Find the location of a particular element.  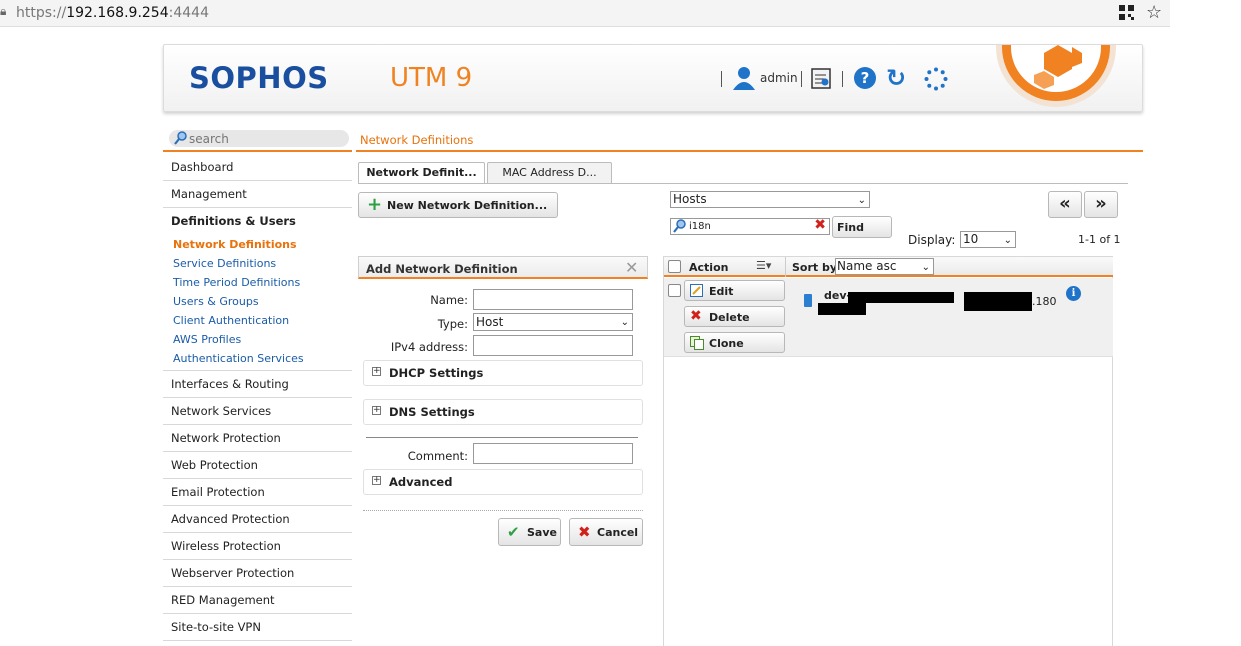

sidebar-item-web-protection: Web Protection is located at coordinates (257, 465).